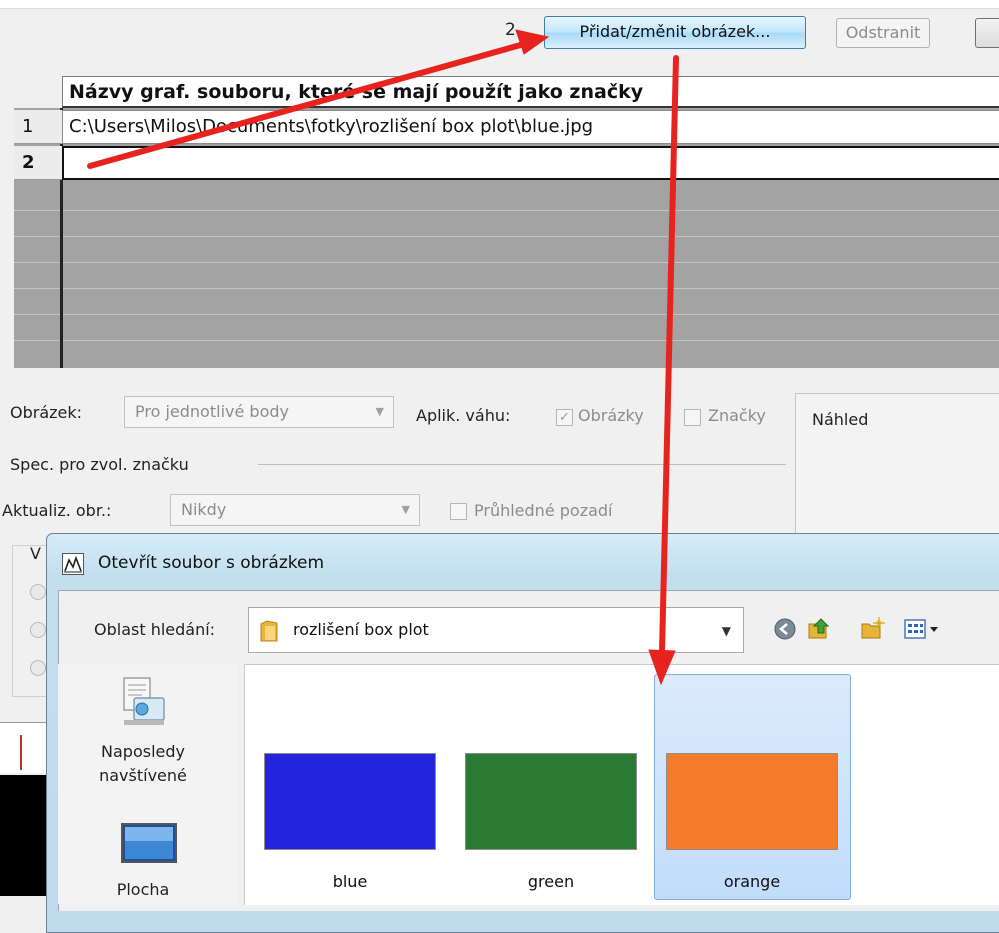  Describe the element at coordinates (530, 163) in the screenshot. I see `grid-cell-active` at that location.